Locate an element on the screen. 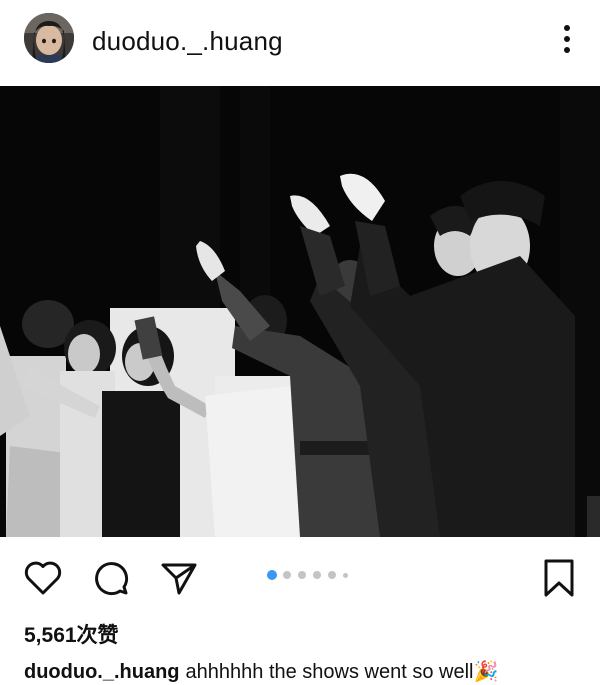  comment-button is located at coordinates (111, 578).